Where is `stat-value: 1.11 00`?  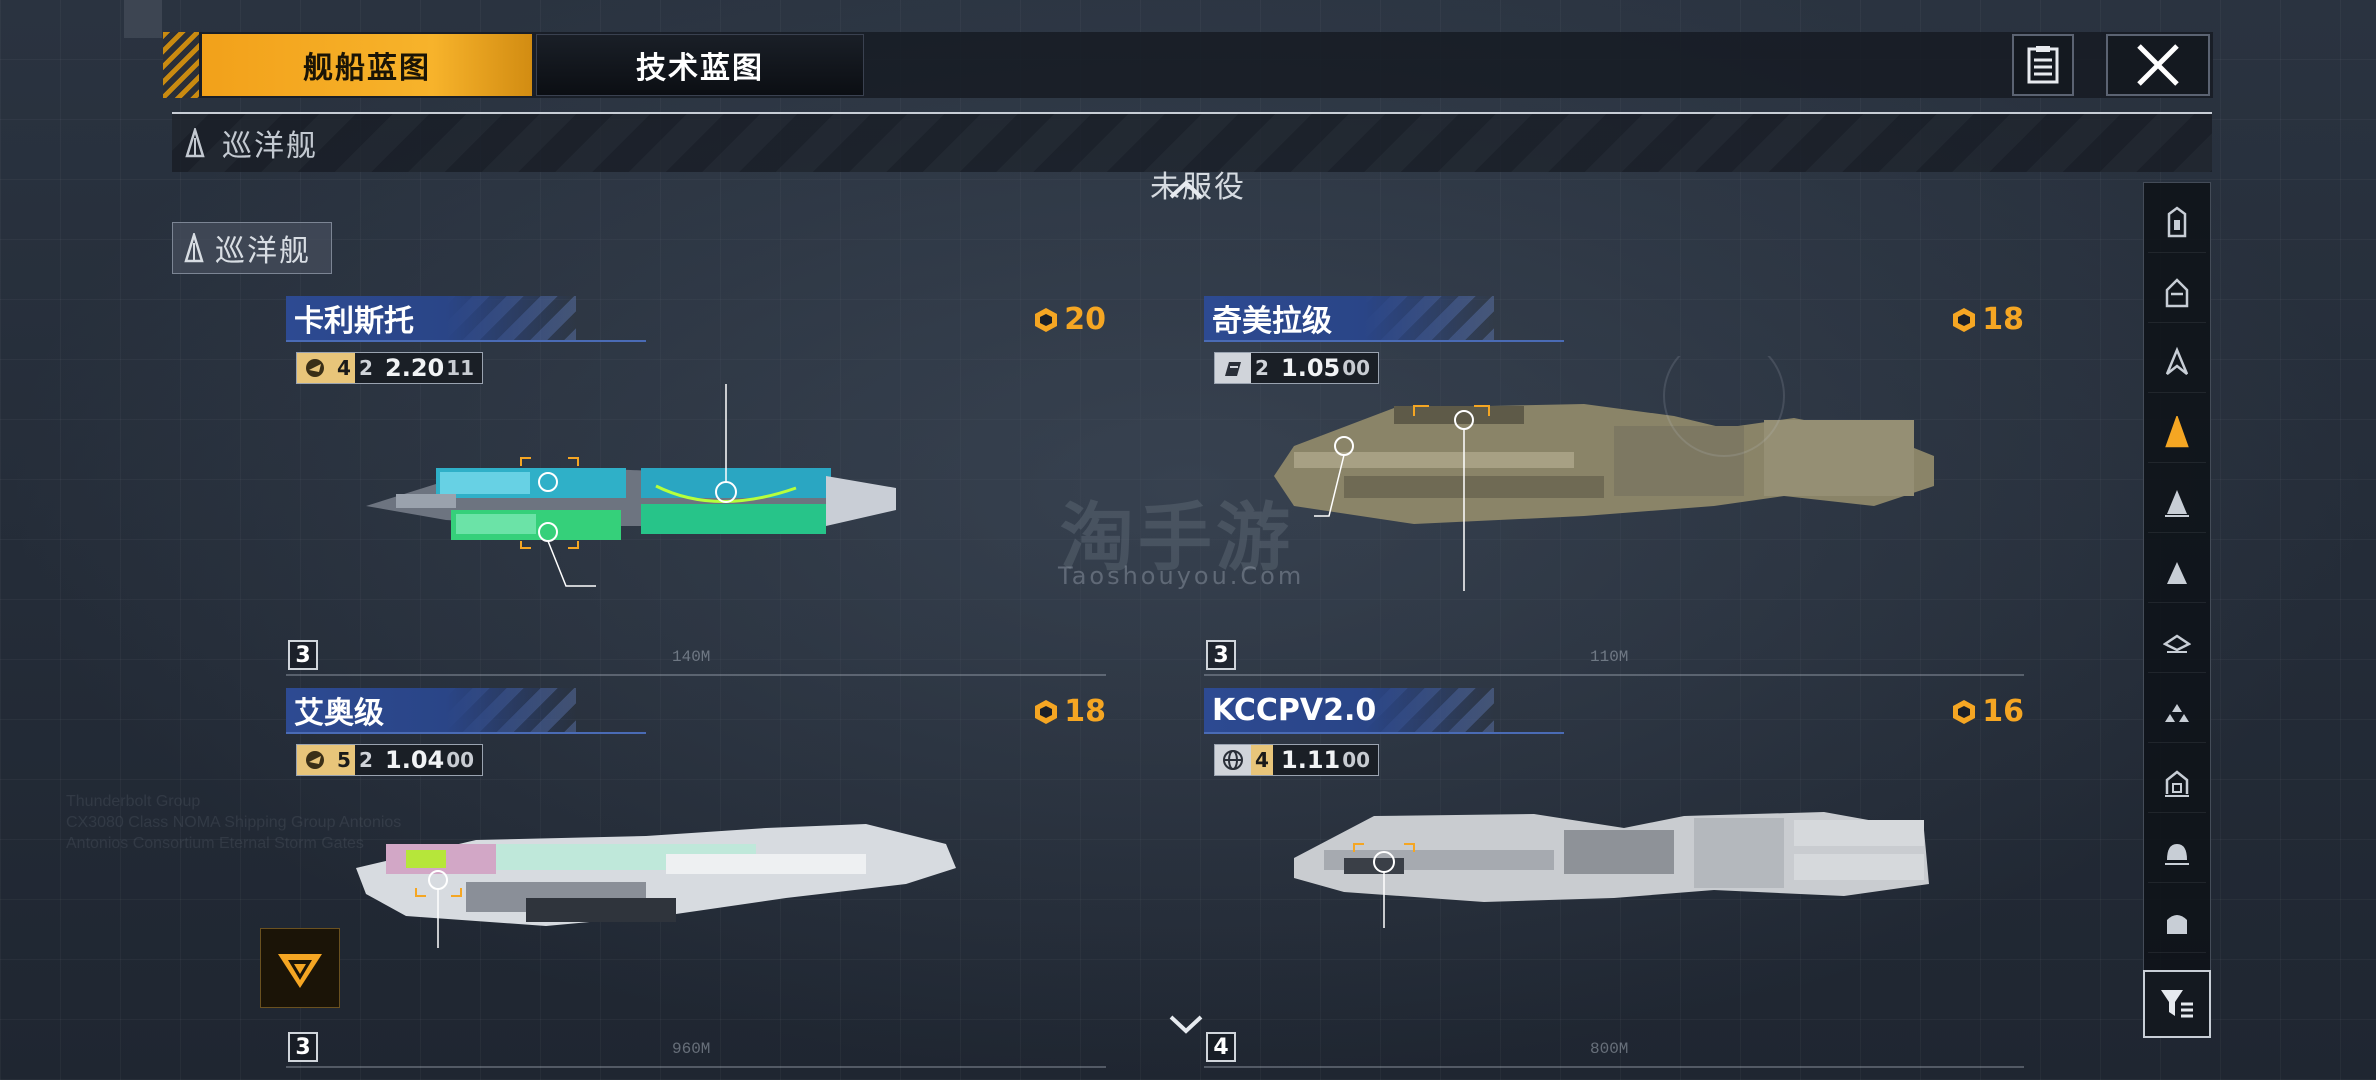
stat-value: 1.11 00 is located at coordinates (1326, 760).